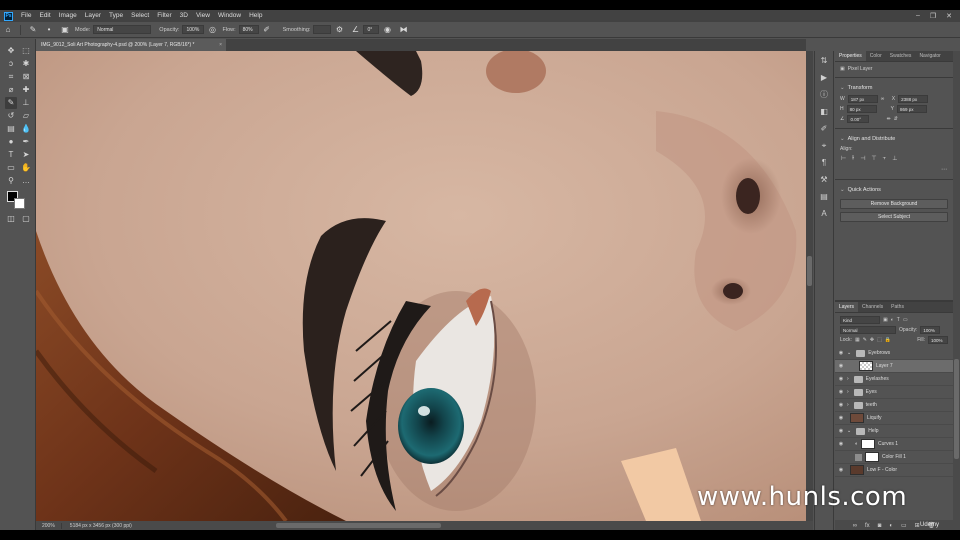  I want to click on gradient-tool-icon: ▤, so click(11, 129).